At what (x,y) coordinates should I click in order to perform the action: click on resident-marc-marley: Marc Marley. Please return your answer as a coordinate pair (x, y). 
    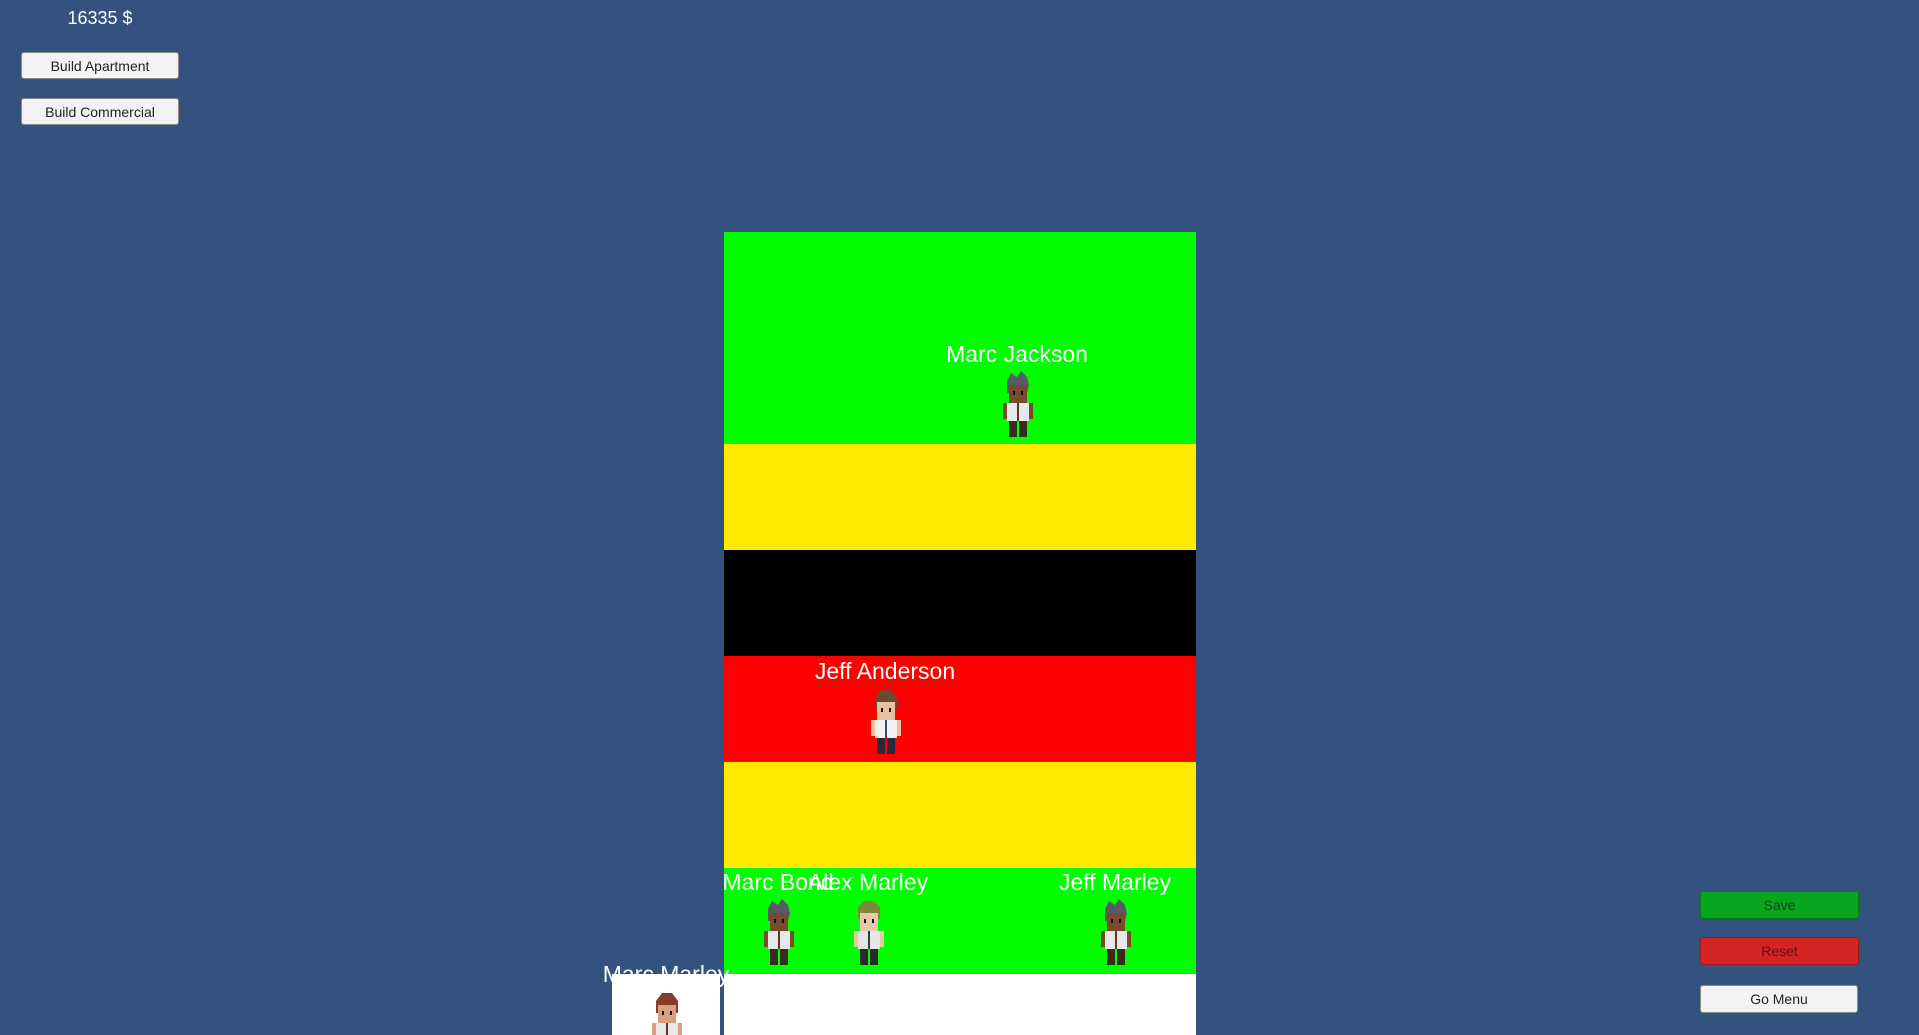
    Looking at the image, I should click on (666, 998).